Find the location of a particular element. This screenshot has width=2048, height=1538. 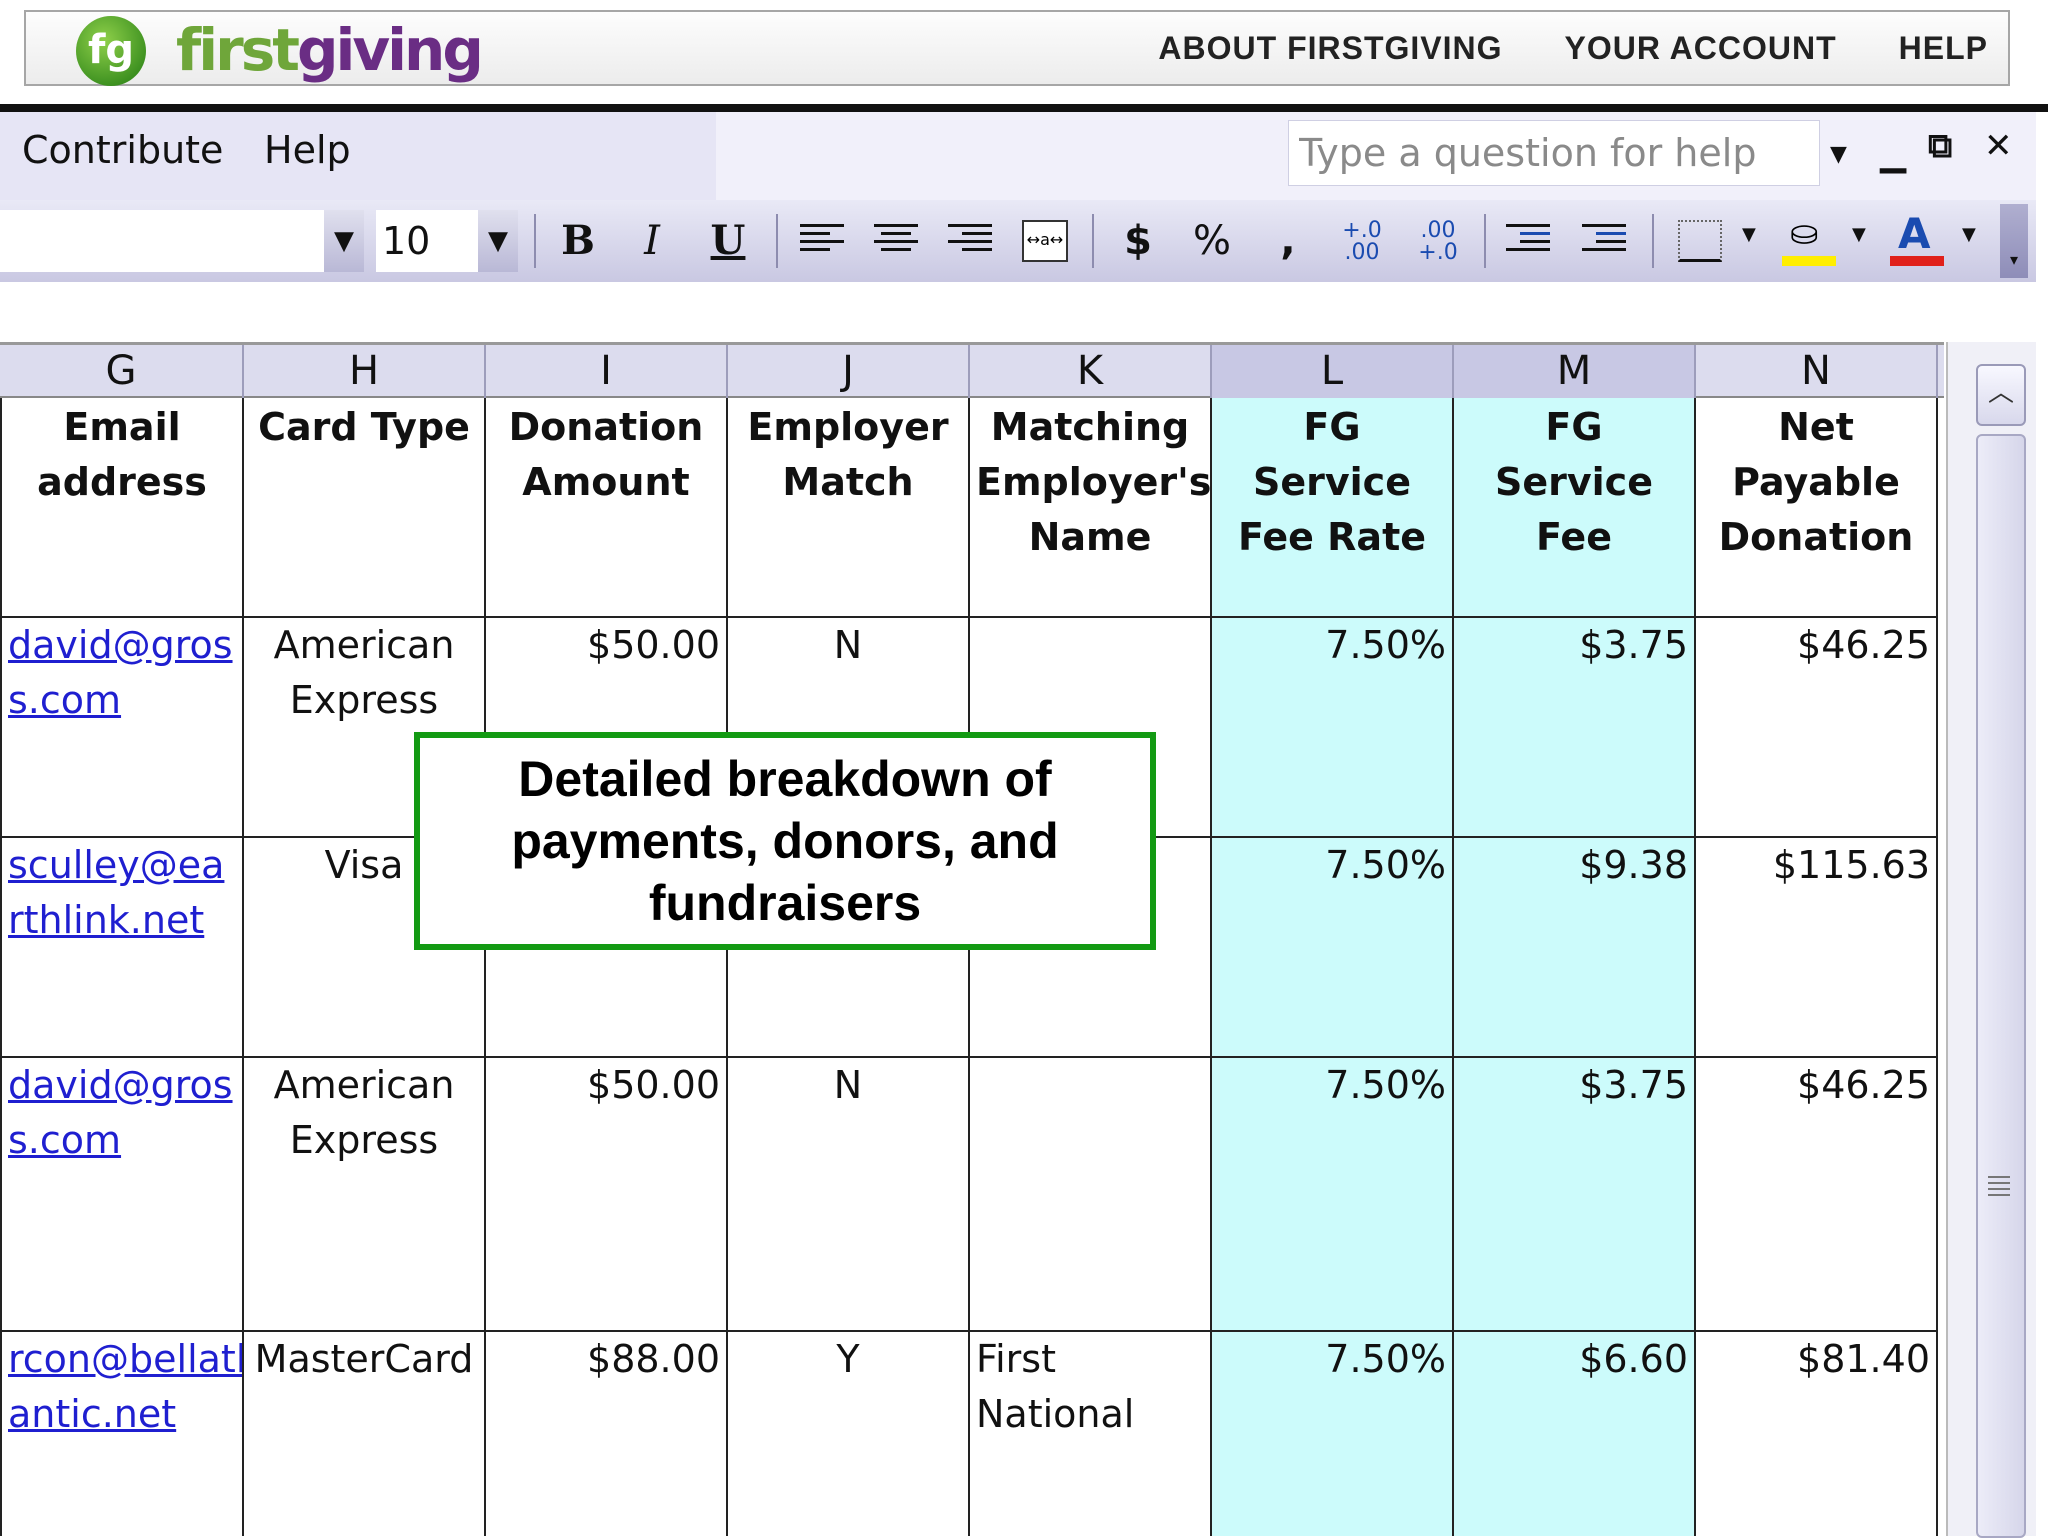

menu-help: Help is located at coordinates (307, 150).